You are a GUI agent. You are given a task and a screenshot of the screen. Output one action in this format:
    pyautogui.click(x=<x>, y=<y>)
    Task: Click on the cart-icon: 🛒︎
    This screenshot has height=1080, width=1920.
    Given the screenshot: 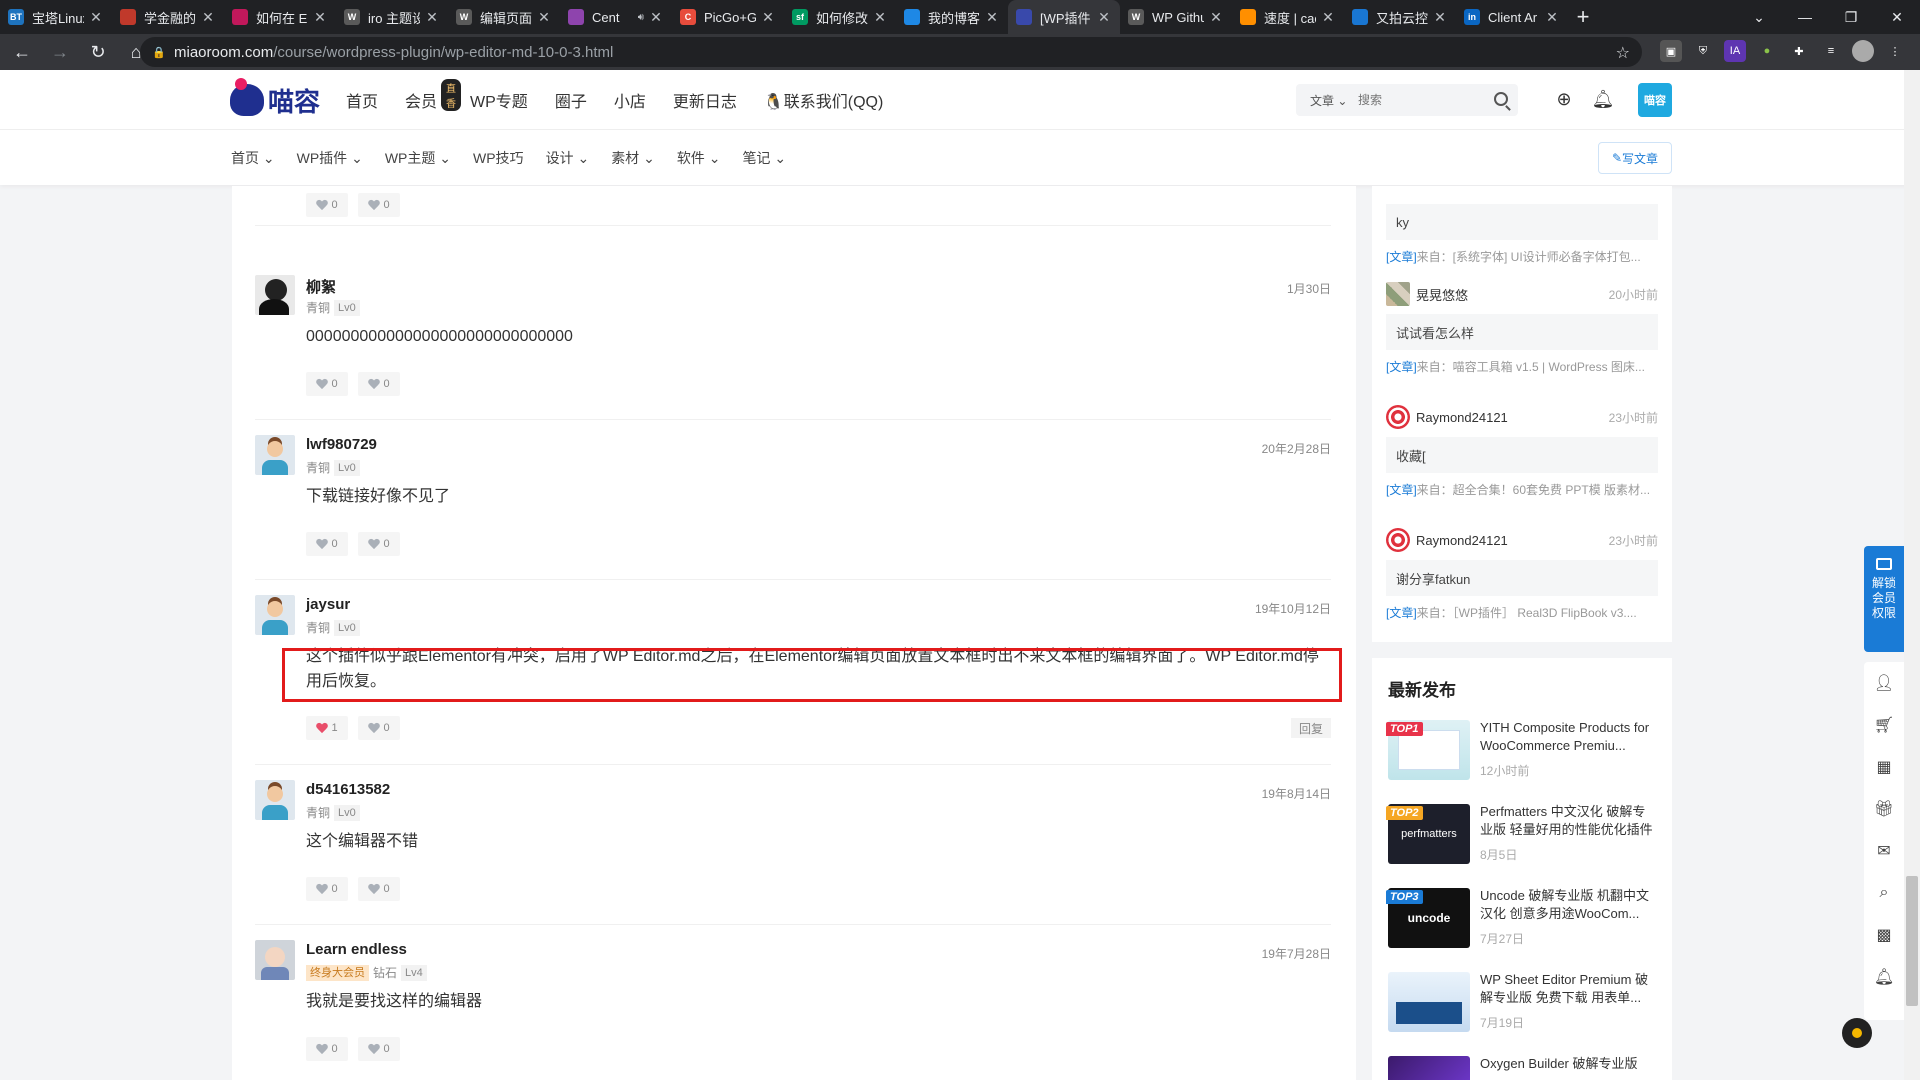 What is the action you would take?
    pyautogui.click(x=1884, y=725)
    